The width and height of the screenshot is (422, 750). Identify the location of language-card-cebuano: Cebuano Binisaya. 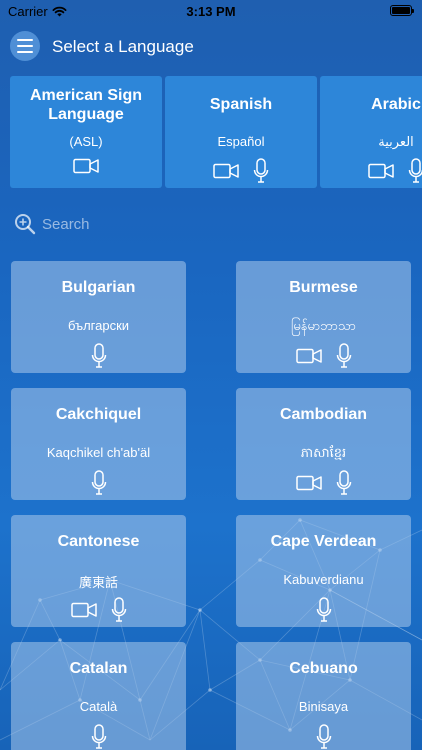
(323, 696).